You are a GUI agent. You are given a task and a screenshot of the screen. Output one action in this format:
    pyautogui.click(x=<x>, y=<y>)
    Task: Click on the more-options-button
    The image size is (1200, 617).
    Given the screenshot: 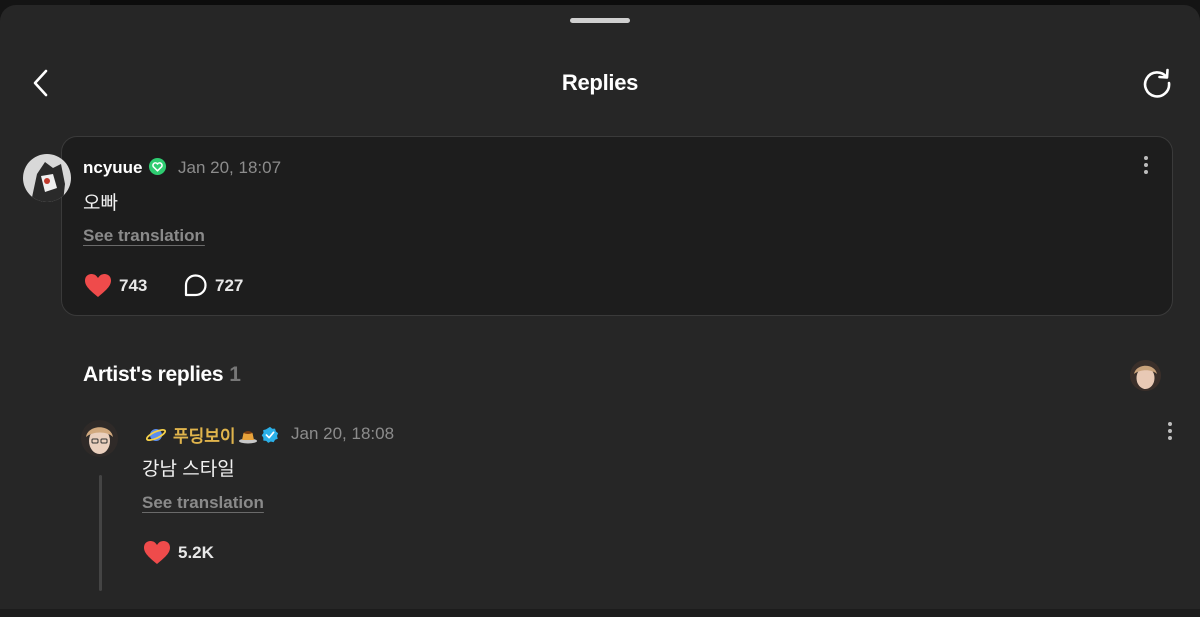 What is the action you would take?
    pyautogui.click(x=1146, y=167)
    